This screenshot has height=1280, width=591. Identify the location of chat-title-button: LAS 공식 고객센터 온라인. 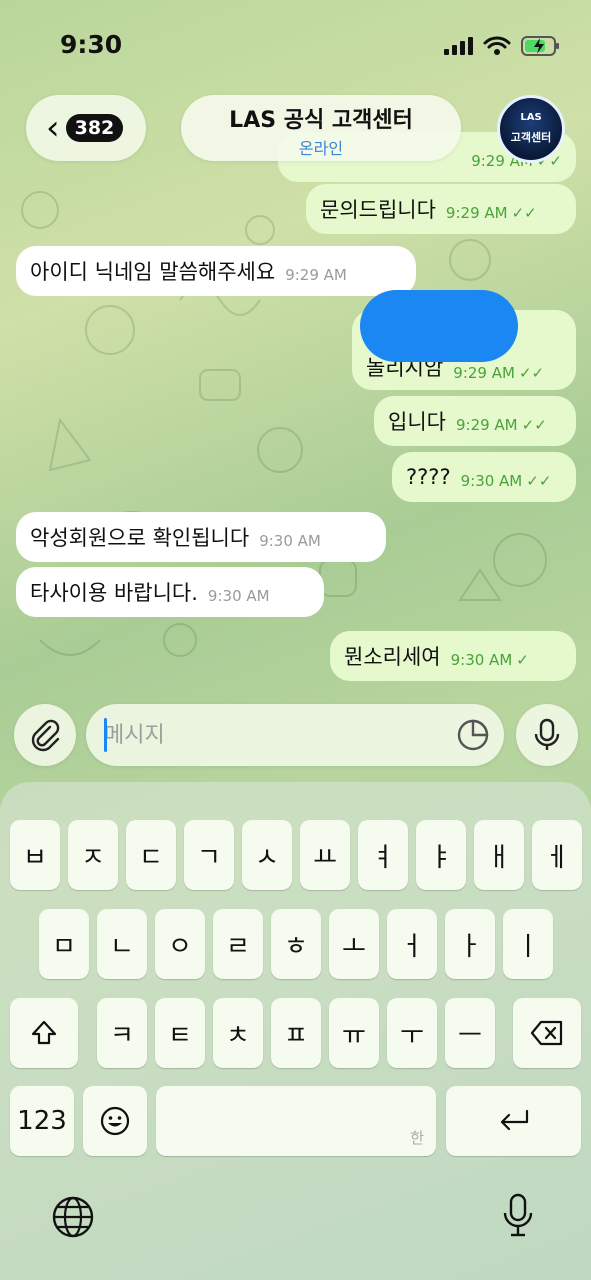
(321, 128).